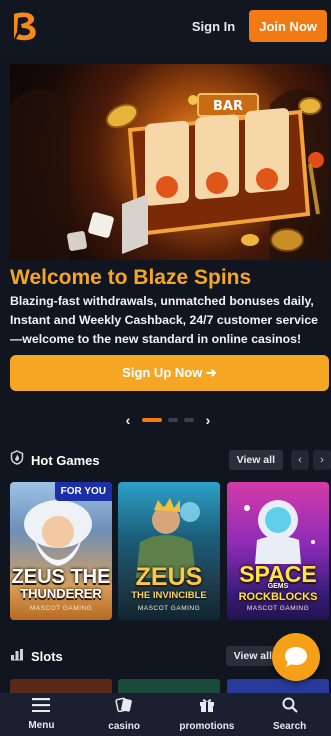  What do you see at coordinates (170, 460) in the screenshot?
I see `hot-games-header: Hot Games View all ‹ ›` at bounding box center [170, 460].